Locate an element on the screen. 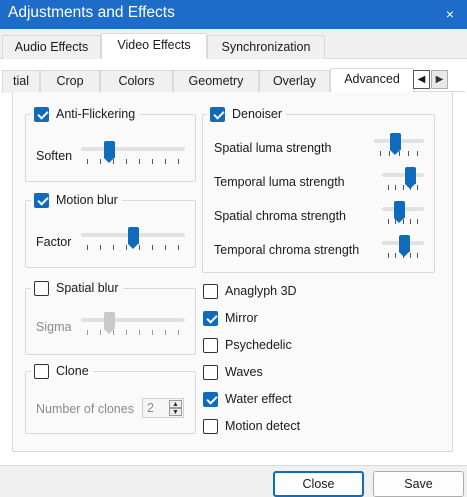 The height and width of the screenshot is (497, 467). anaglyph-3d-option: Anaglyph 3D is located at coordinates (250, 291).